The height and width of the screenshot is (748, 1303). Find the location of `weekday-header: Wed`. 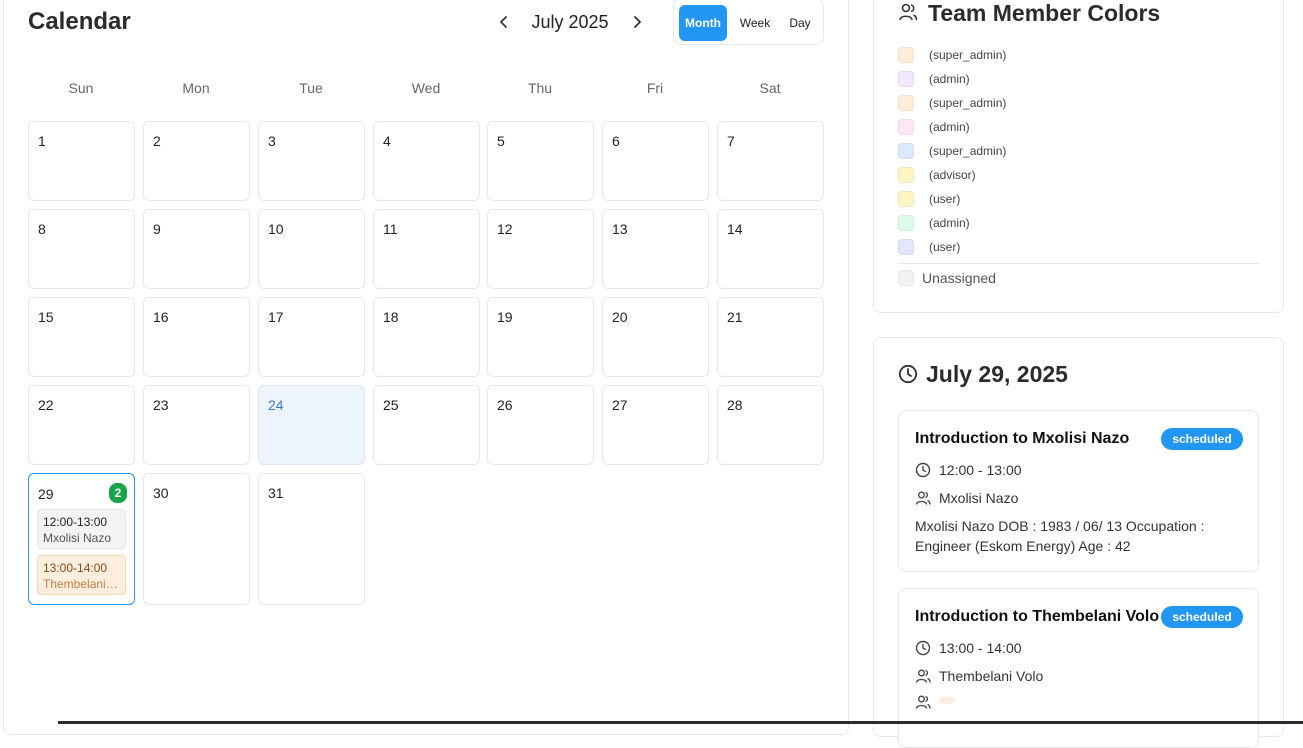

weekday-header: Wed is located at coordinates (426, 88).